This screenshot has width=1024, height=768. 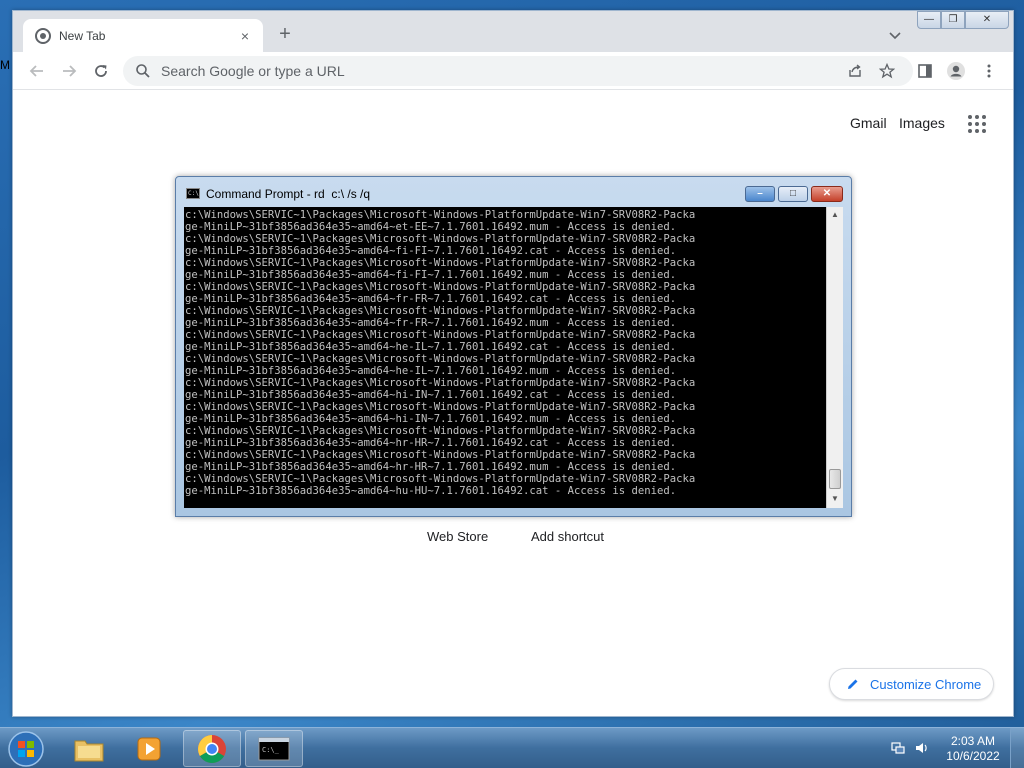 I want to click on reload-icon, so click(x=101, y=71).